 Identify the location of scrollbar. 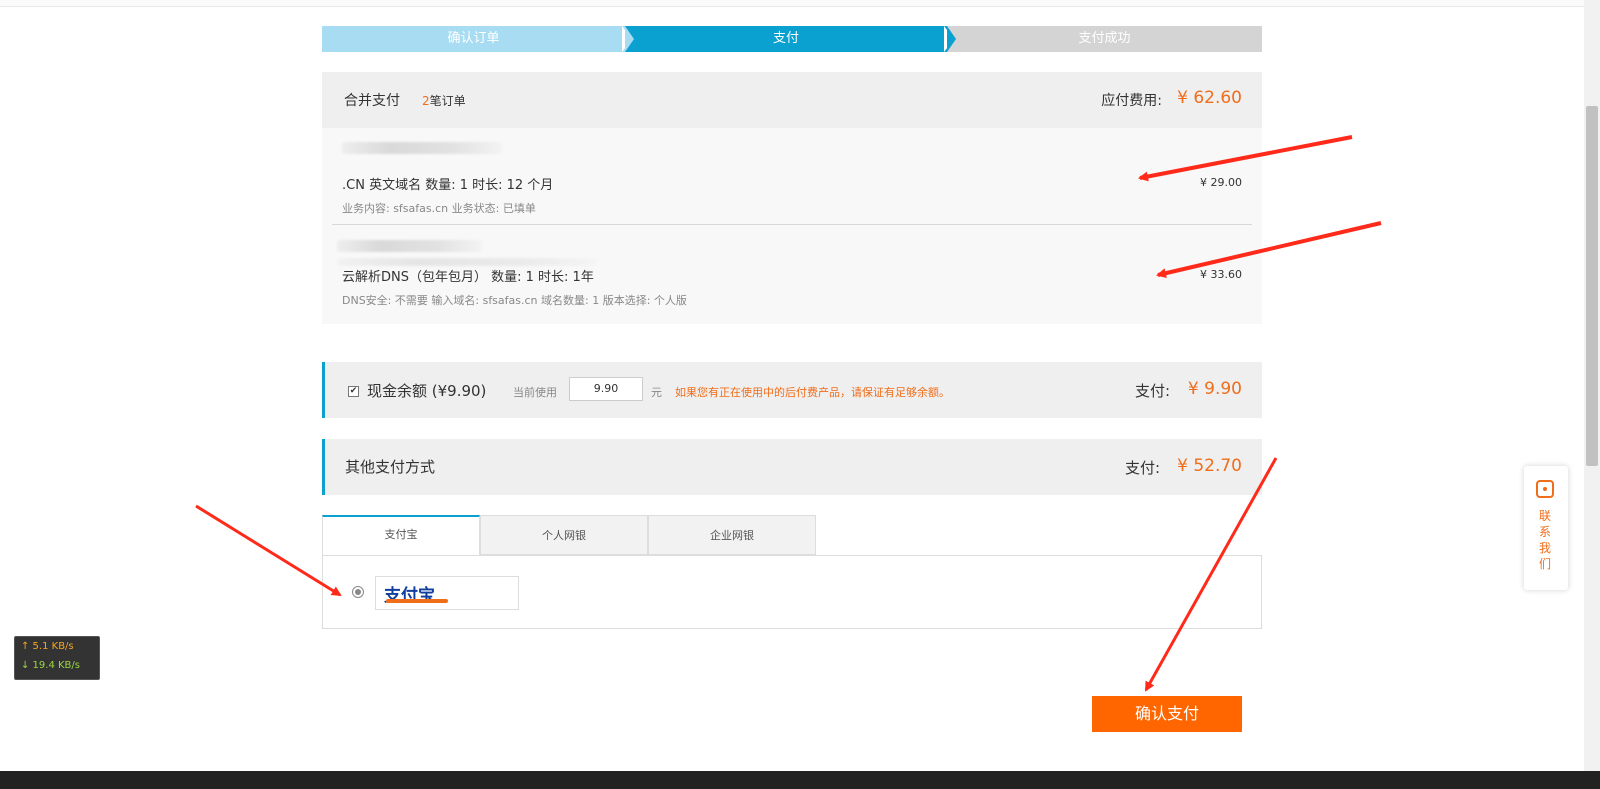
(1592, 385).